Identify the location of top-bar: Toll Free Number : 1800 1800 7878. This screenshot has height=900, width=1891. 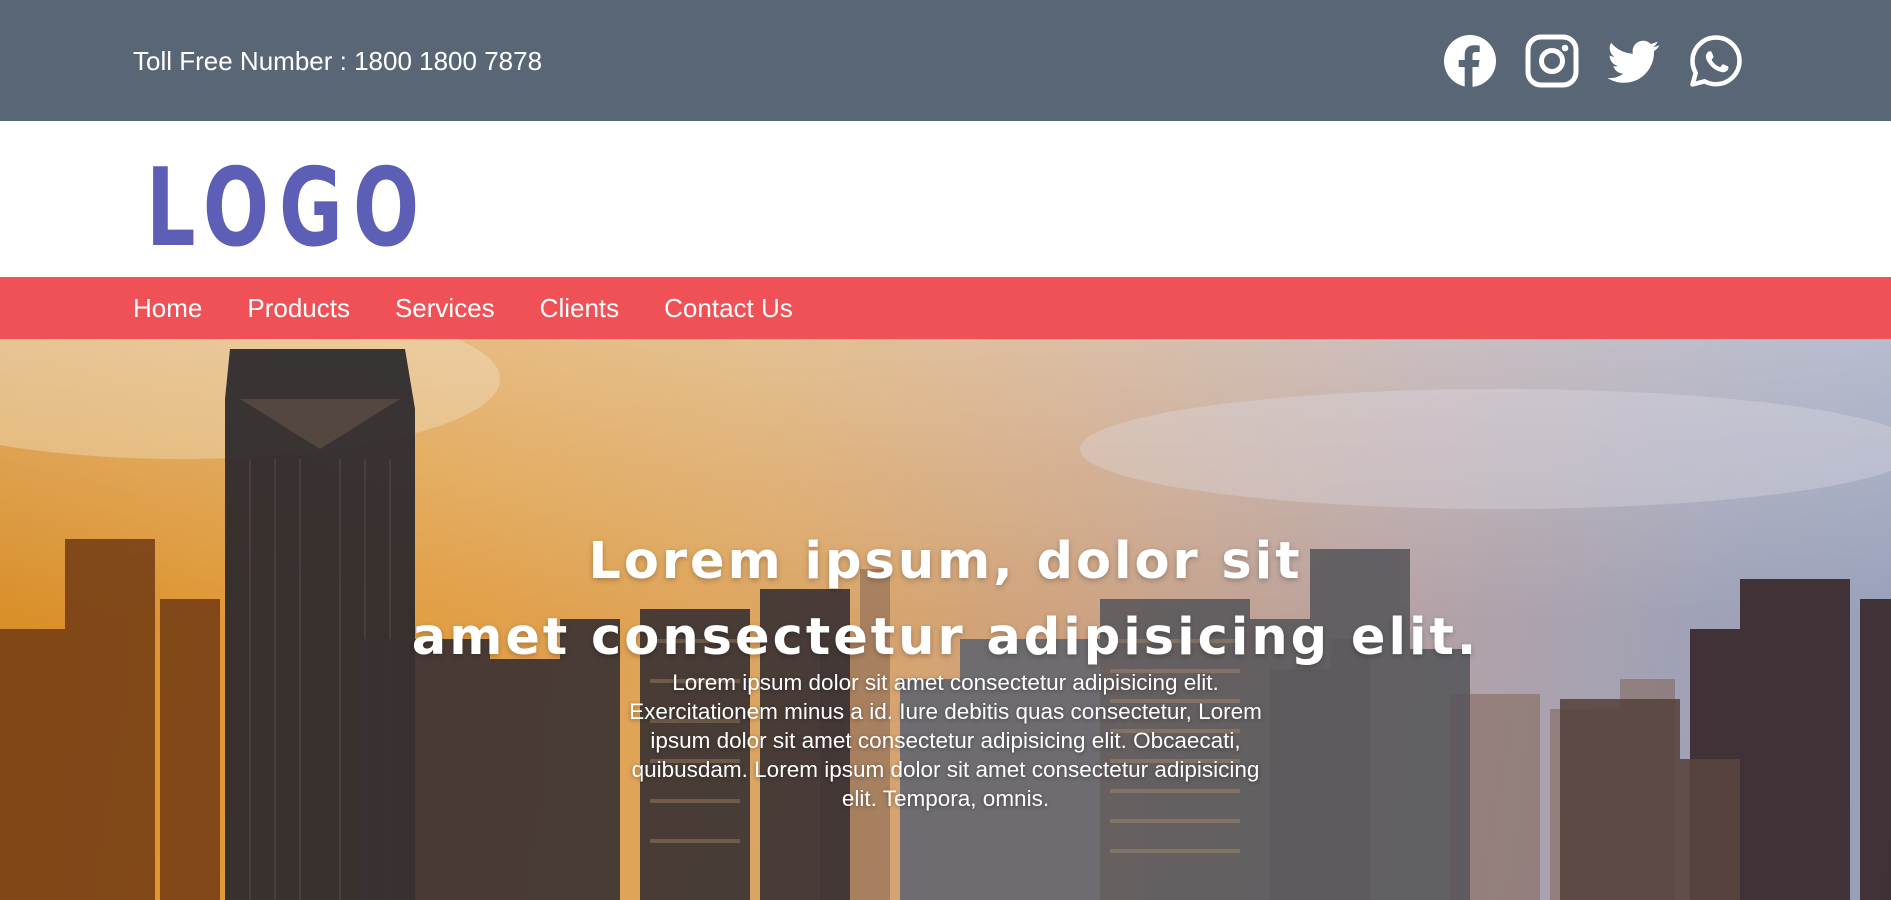
(945, 60).